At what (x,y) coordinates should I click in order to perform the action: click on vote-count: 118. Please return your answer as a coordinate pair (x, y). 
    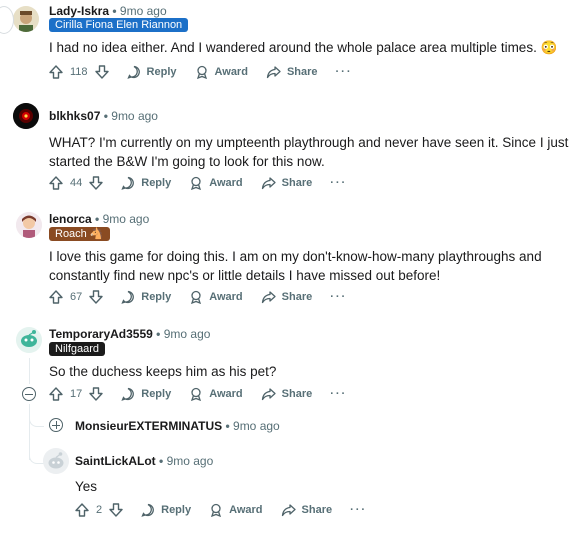
    Looking at the image, I should click on (79, 72).